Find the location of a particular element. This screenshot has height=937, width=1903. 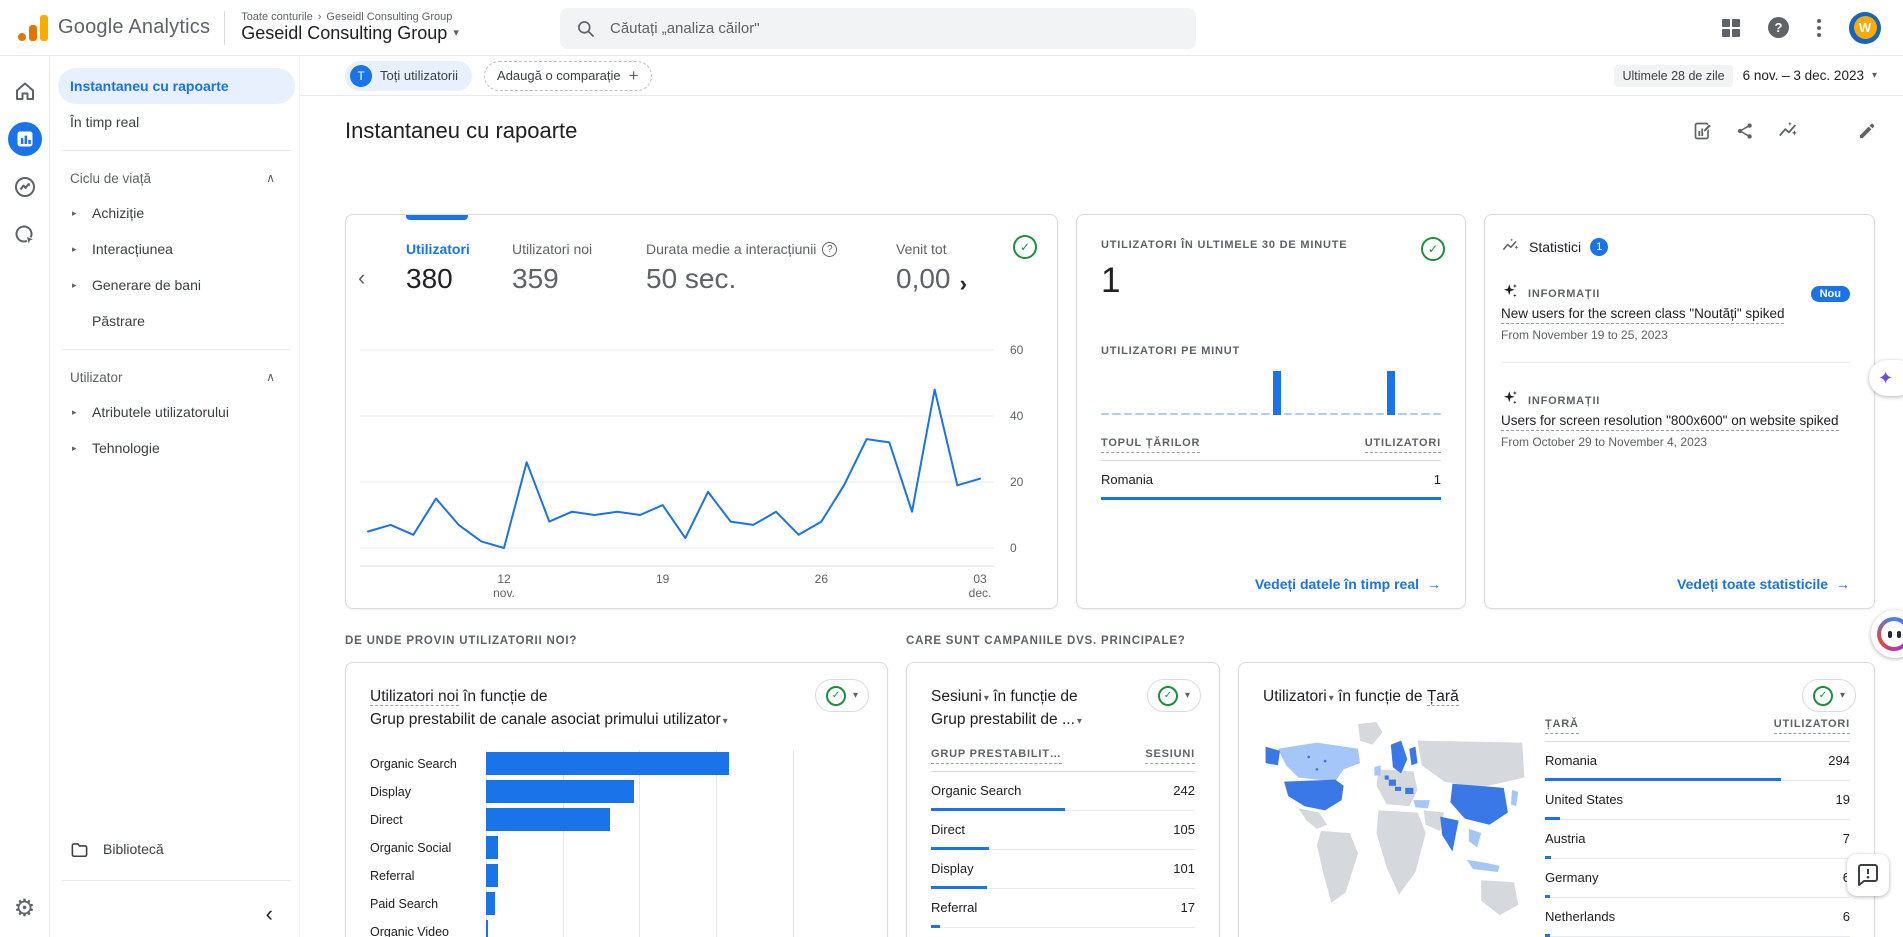

property-selector: Geseidl Consulting Group ▾ is located at coordinates (350, 33).